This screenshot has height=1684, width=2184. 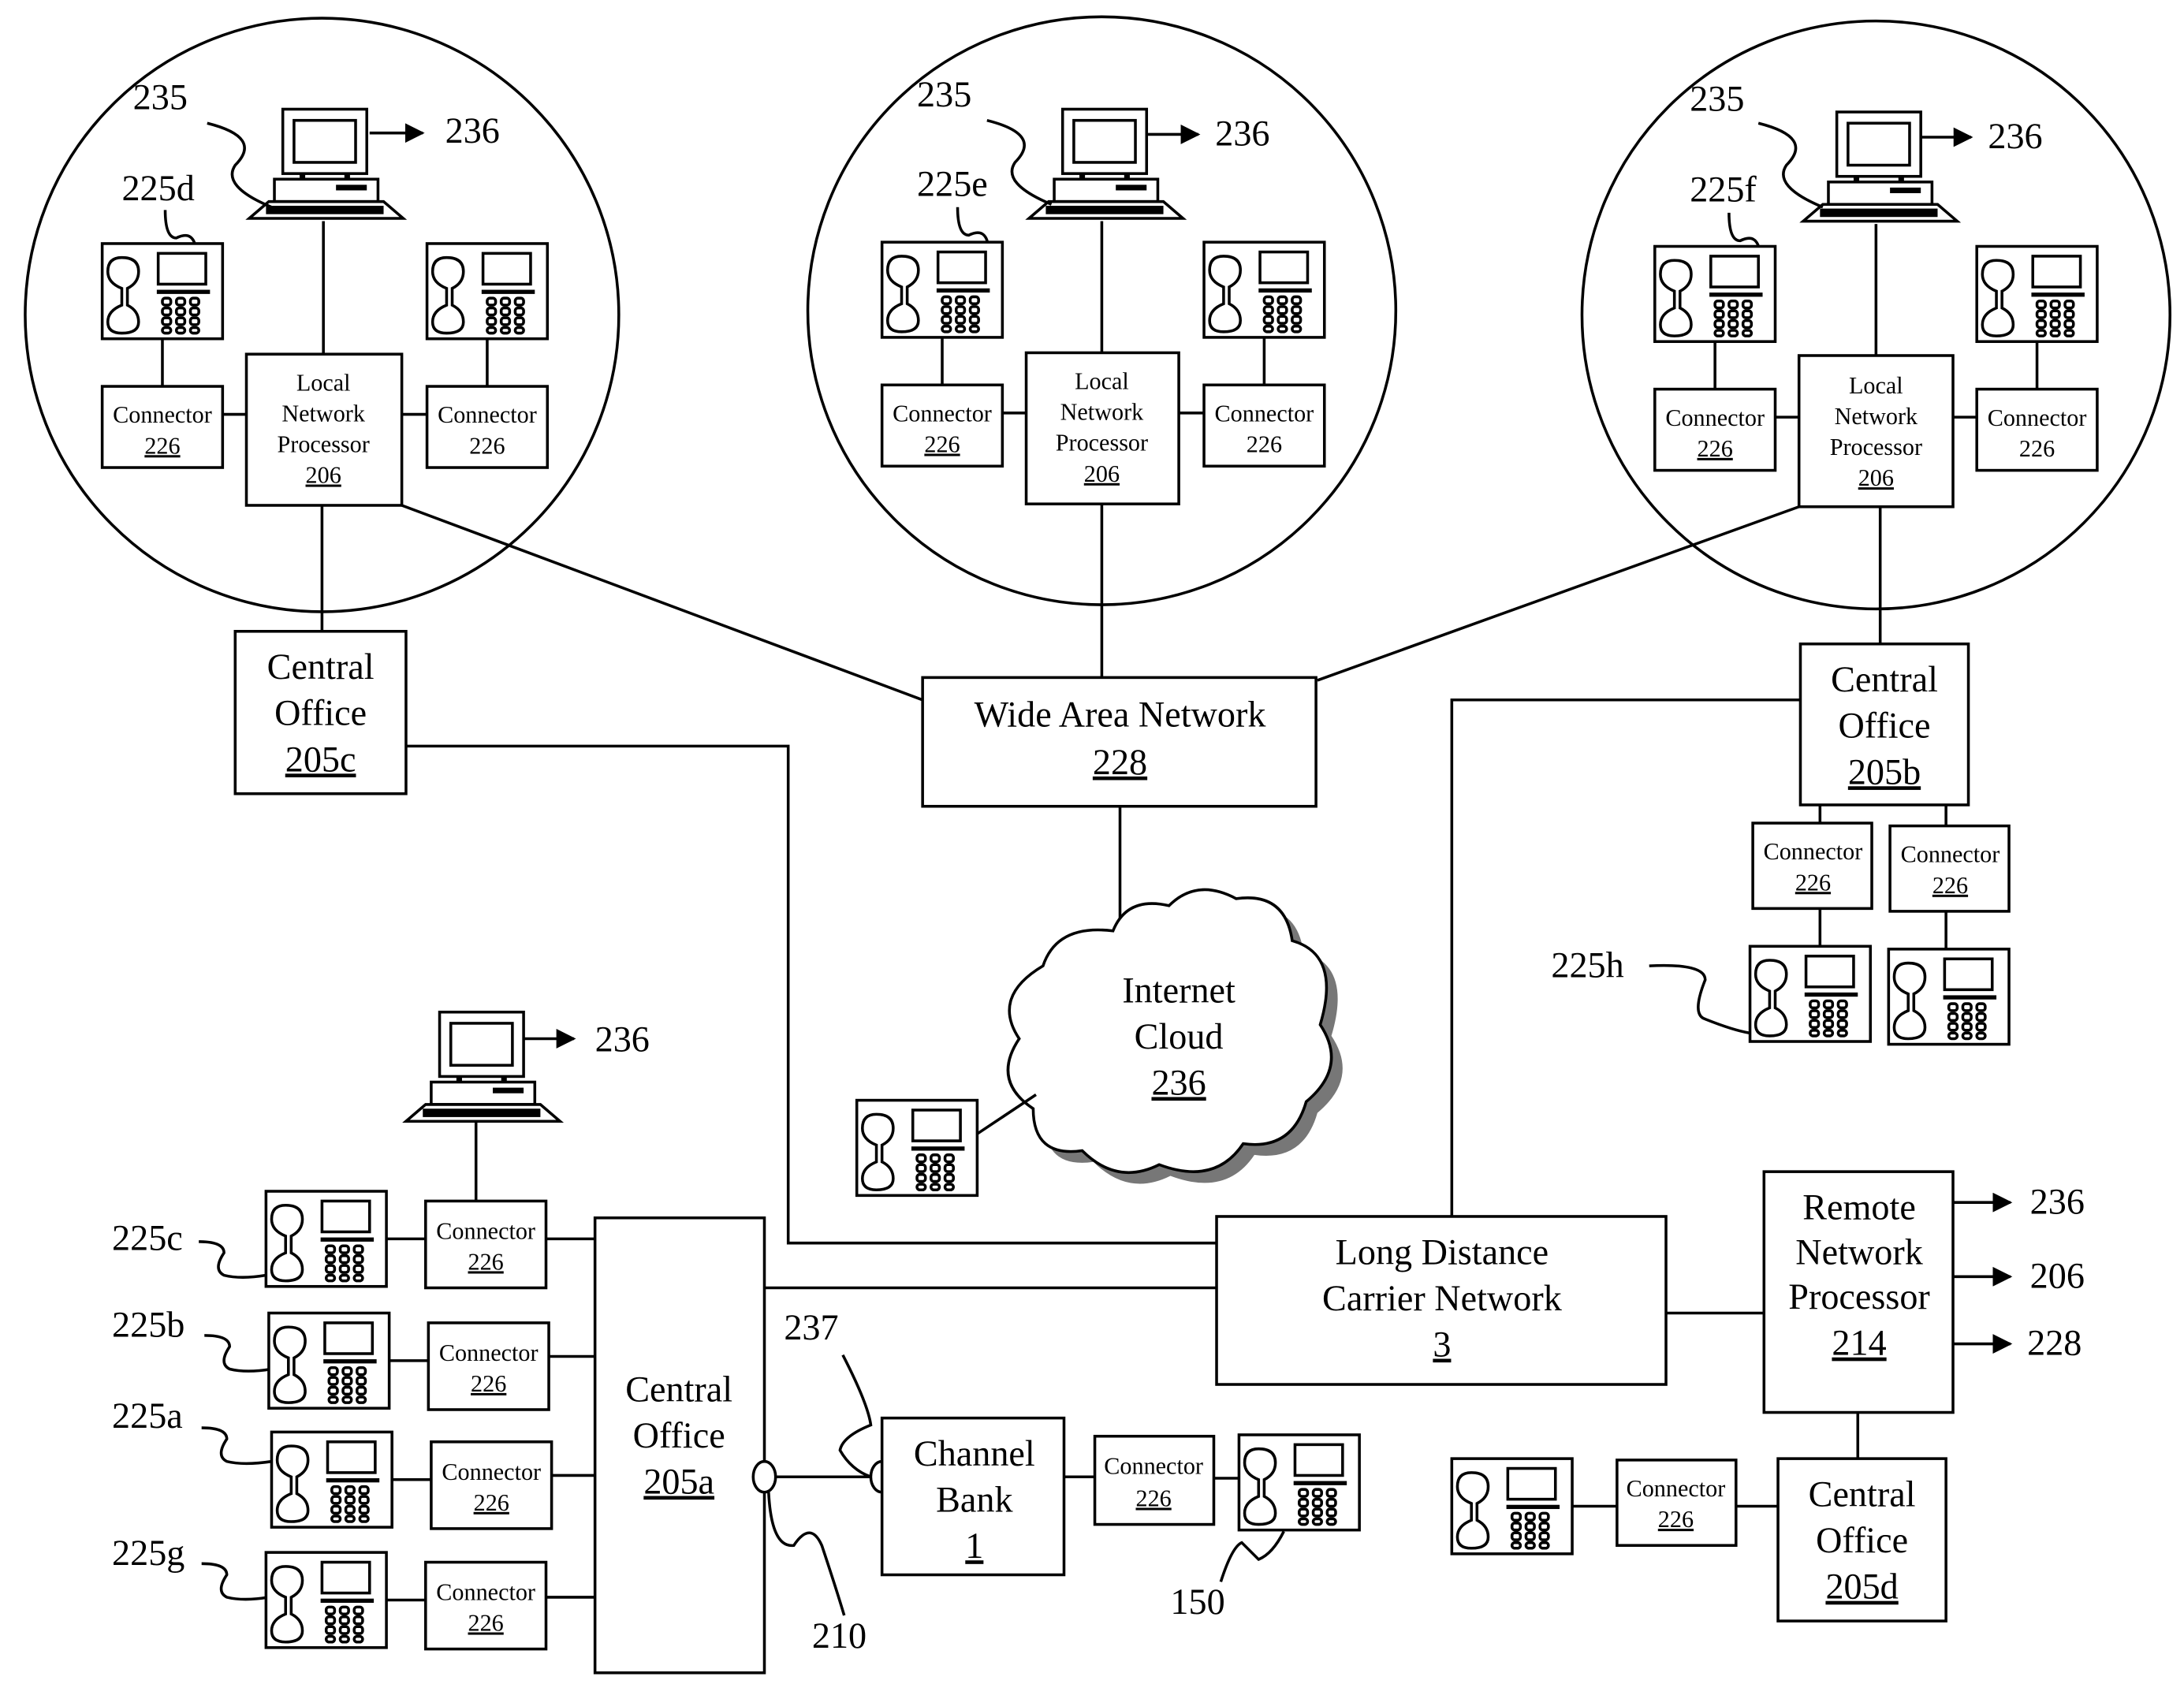 What do you see at coordinates (1861, 1587) in the screenshot?
I see `box-num: 205d` at bounding box center [1861, 1587].